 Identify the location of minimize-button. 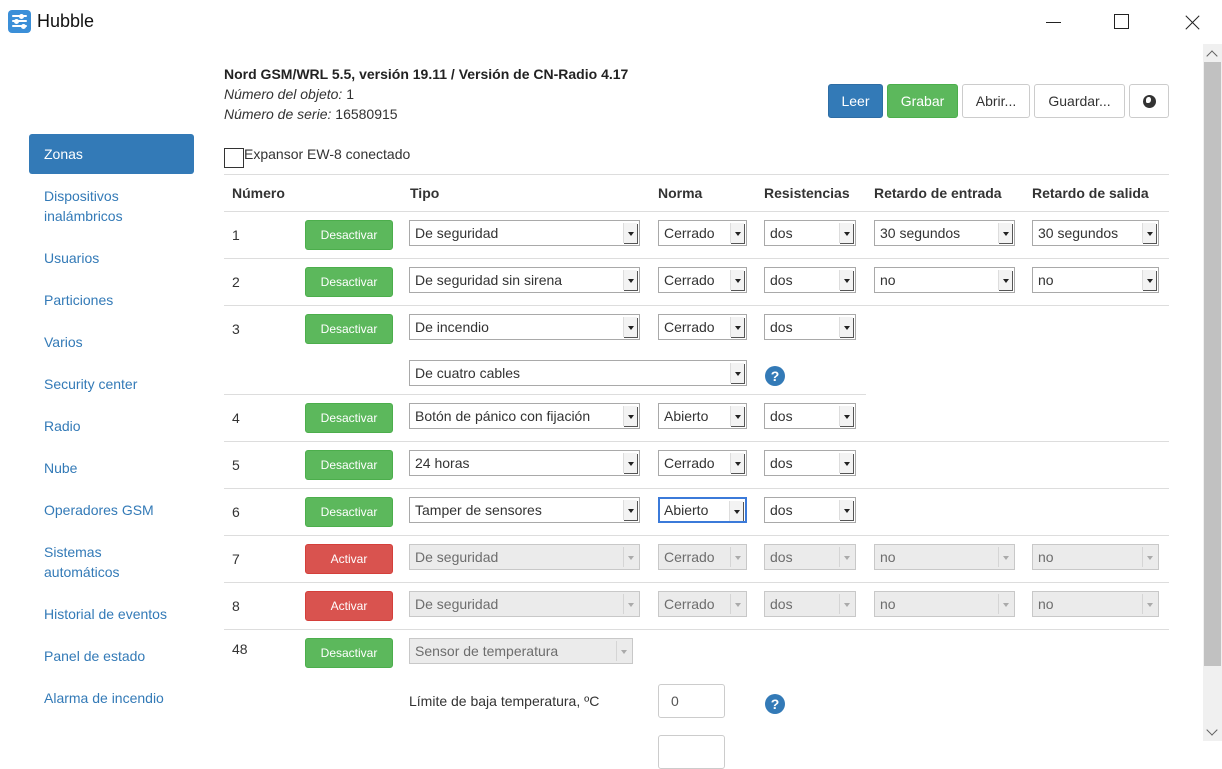
(1055, 22).